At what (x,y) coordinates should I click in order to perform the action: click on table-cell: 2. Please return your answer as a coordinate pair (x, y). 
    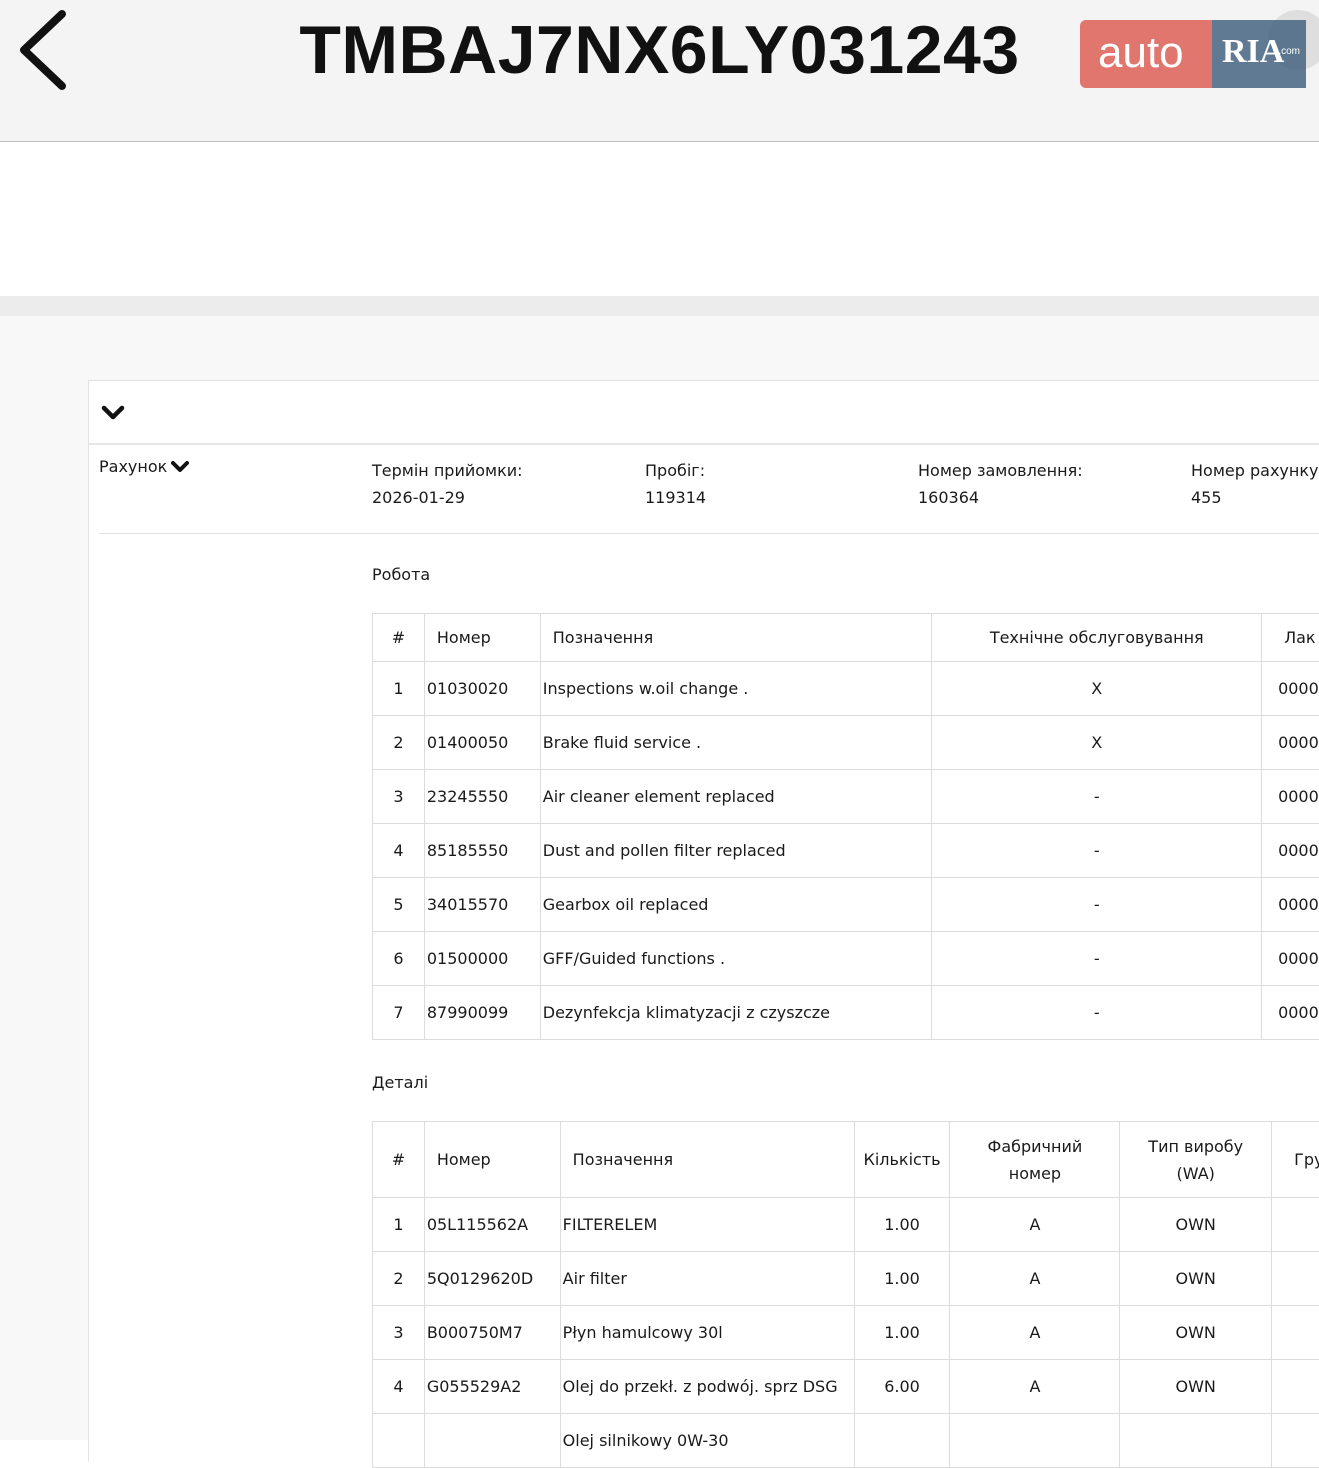
    Looking at the image, I should click on (399, 743).